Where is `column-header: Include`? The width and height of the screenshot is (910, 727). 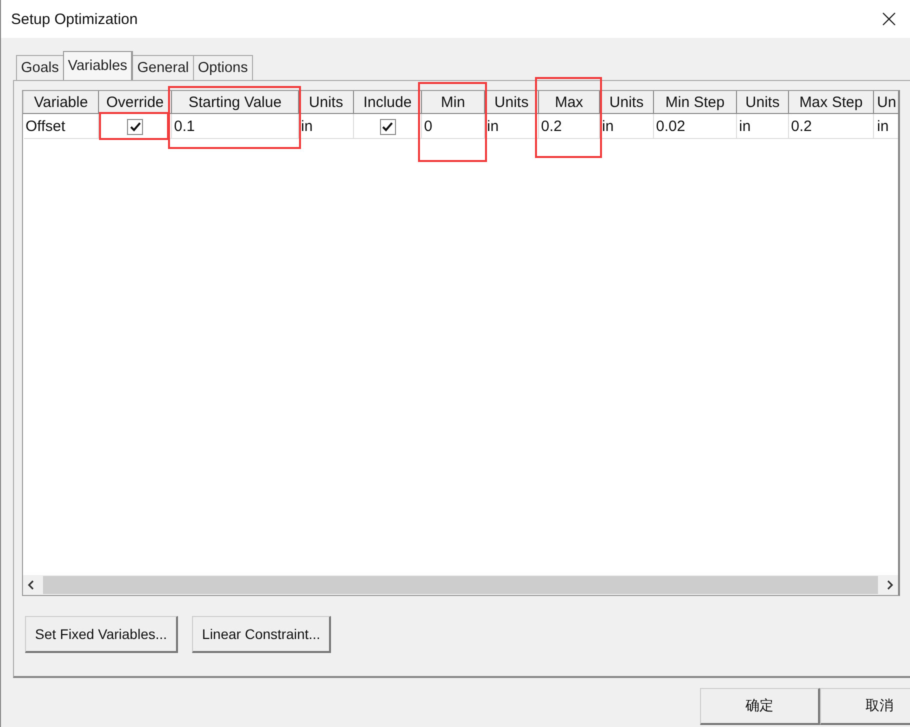
column-header: Include is located at coordinates (388, 102).